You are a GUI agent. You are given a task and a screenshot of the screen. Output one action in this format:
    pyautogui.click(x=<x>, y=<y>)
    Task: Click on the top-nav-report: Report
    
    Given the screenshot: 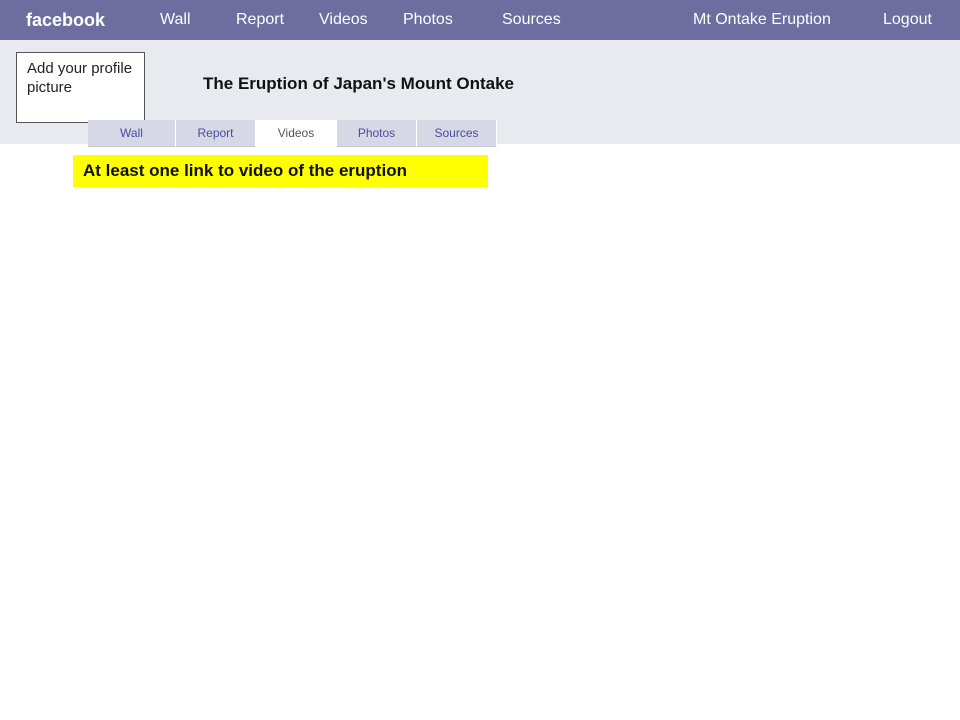 What is the action you would take?
    pyautogui.click(x=260, y=20)
    